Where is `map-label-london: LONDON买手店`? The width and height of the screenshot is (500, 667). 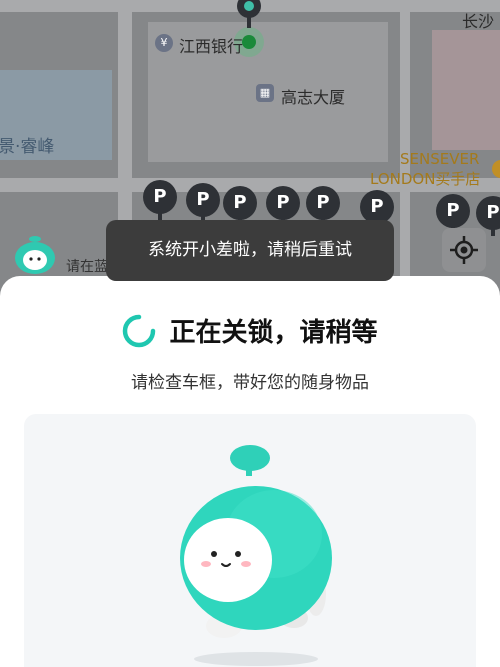
map-label-london: LONDON买手店 is located at coordinates (425, 179).